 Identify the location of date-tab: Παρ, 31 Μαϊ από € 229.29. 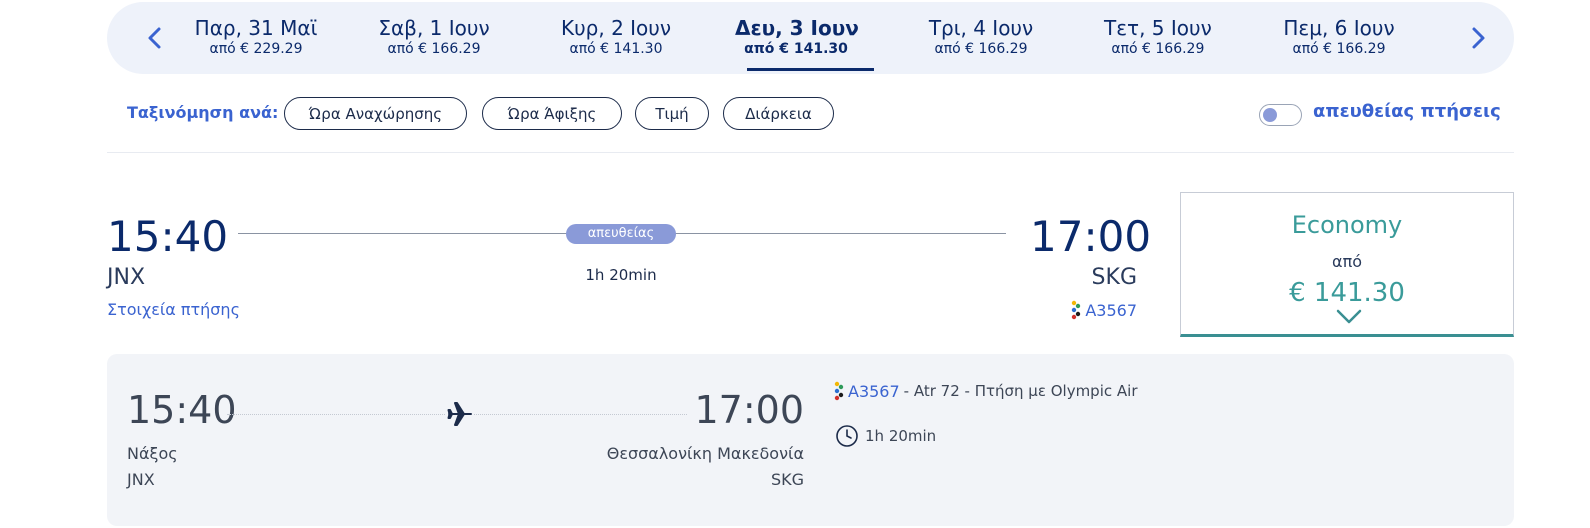
(256, 36).